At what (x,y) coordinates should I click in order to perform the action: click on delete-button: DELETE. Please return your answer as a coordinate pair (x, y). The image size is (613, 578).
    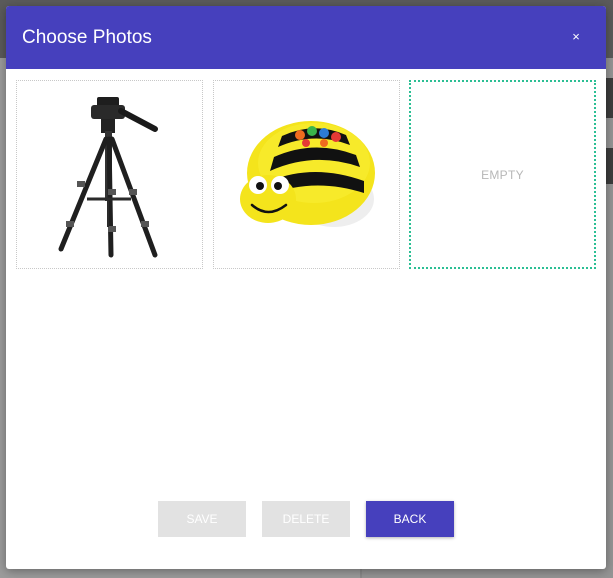
    Looking at the image, I should click on (306, 519).